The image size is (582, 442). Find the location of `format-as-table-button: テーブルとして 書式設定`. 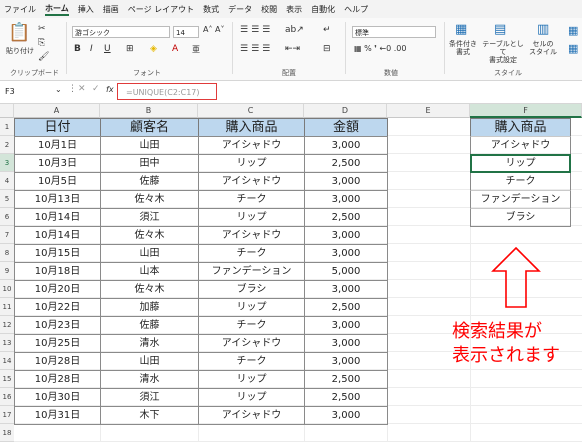

format-as-table-button: テーブルとして 書式設定 is located at coordinates (503, 52).